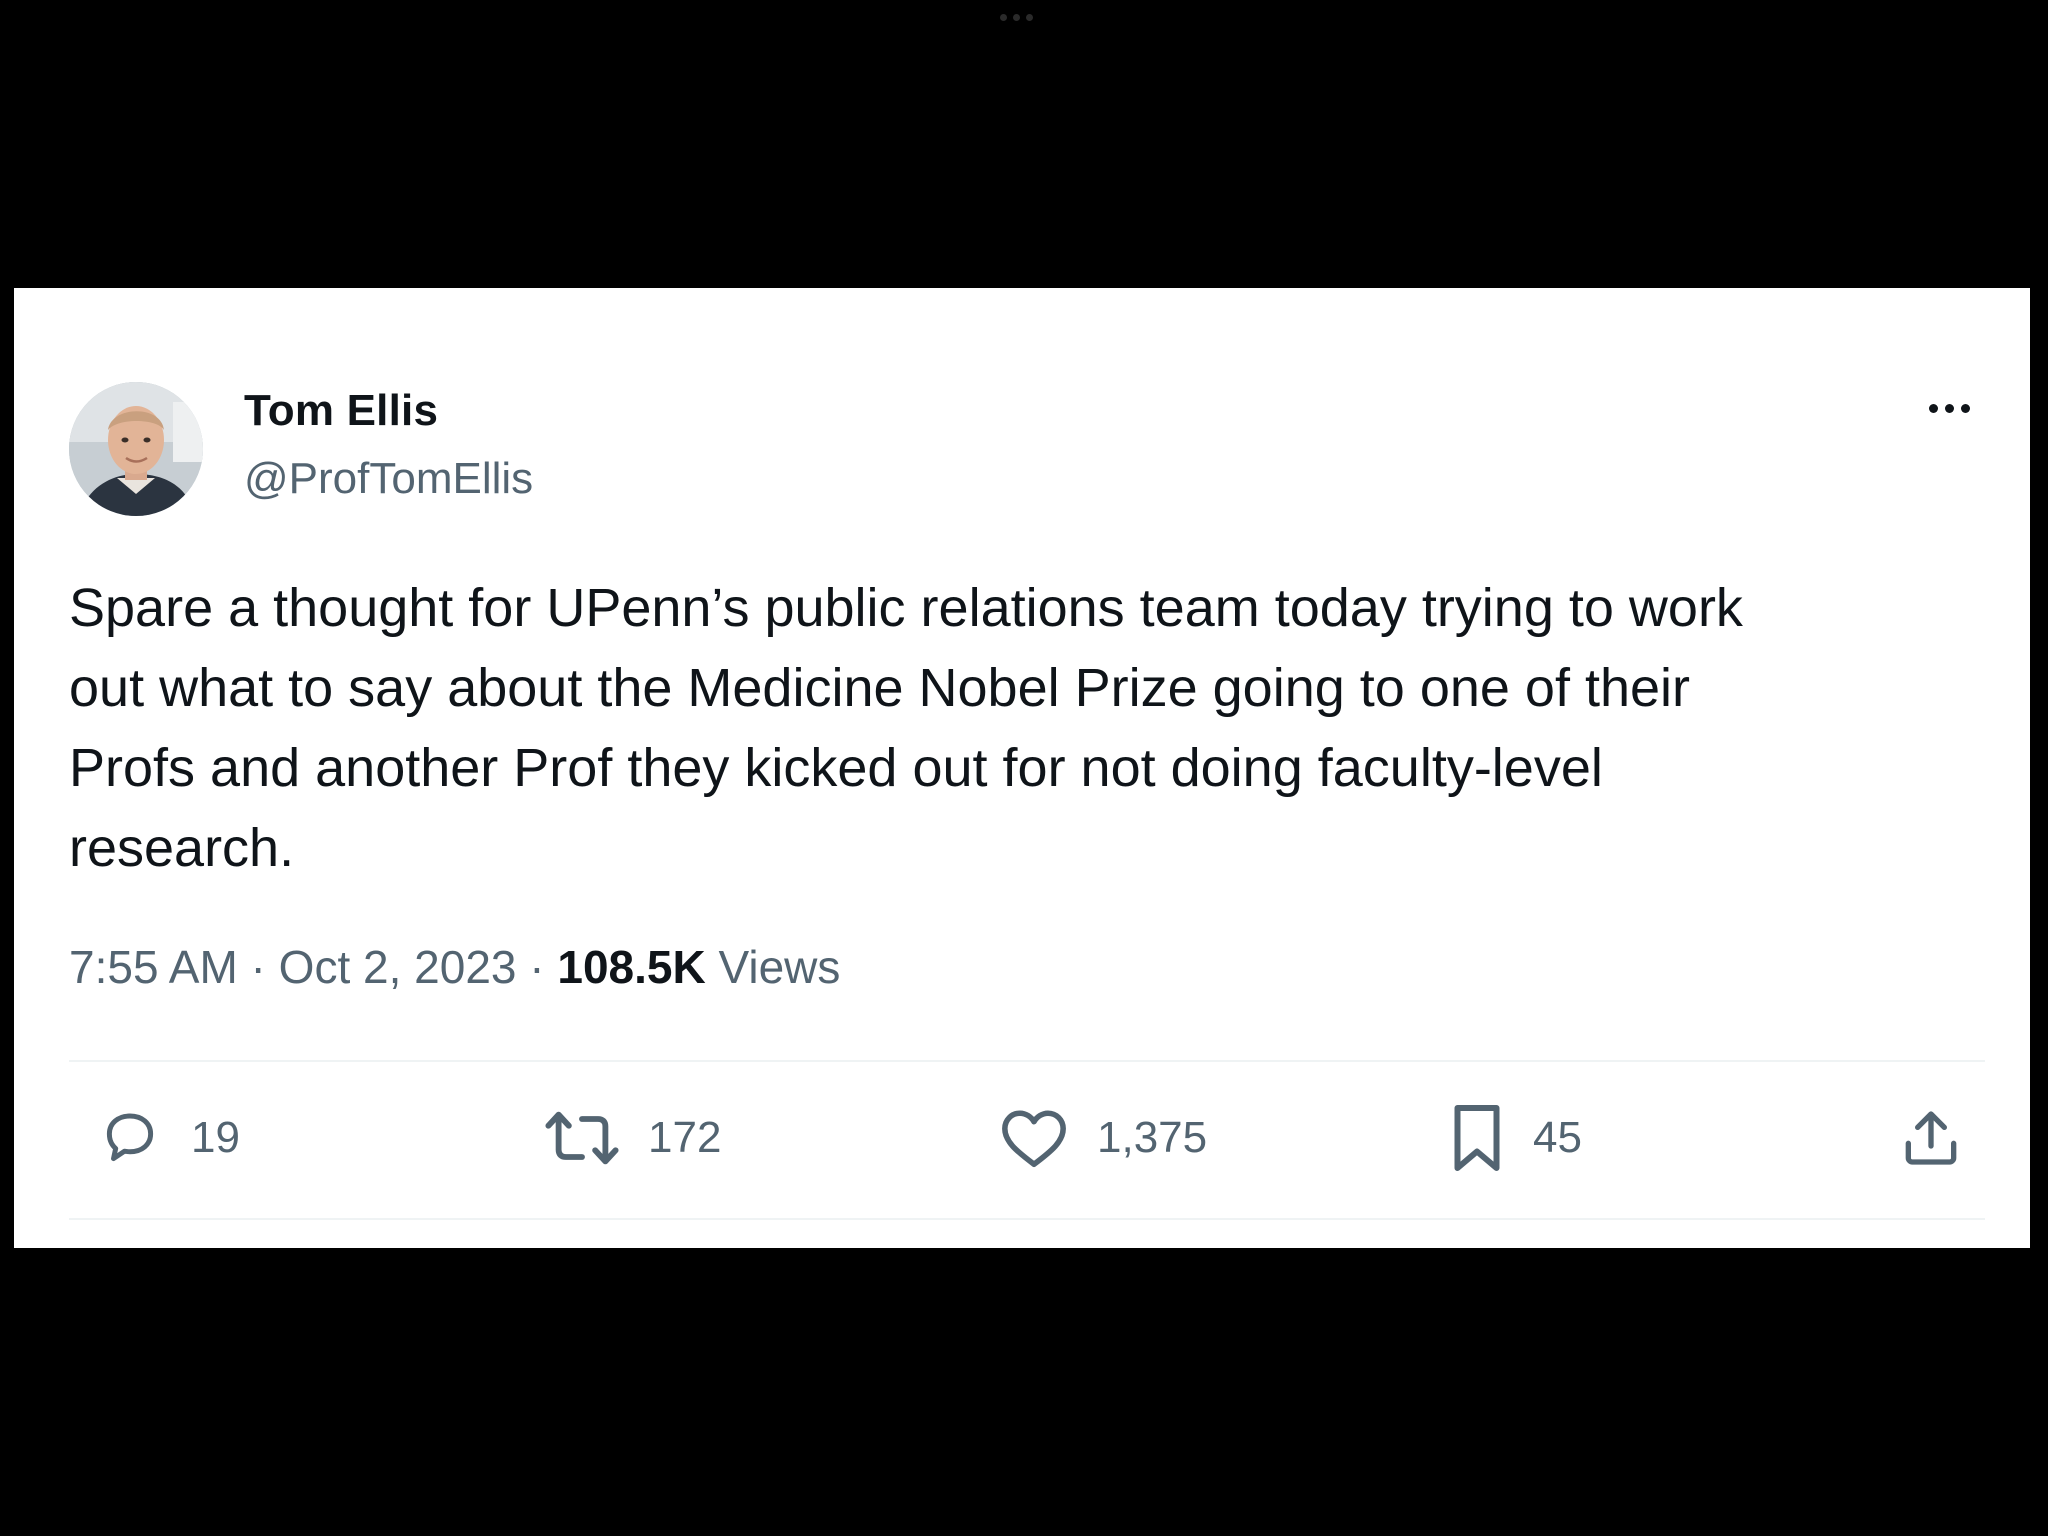 This screenshot has width=2048, height=1536. What do you see at coordinates (1557, 1137) in the screenshot?
I see `bookmark-count: 45` at bounding box center [1557, 1137].